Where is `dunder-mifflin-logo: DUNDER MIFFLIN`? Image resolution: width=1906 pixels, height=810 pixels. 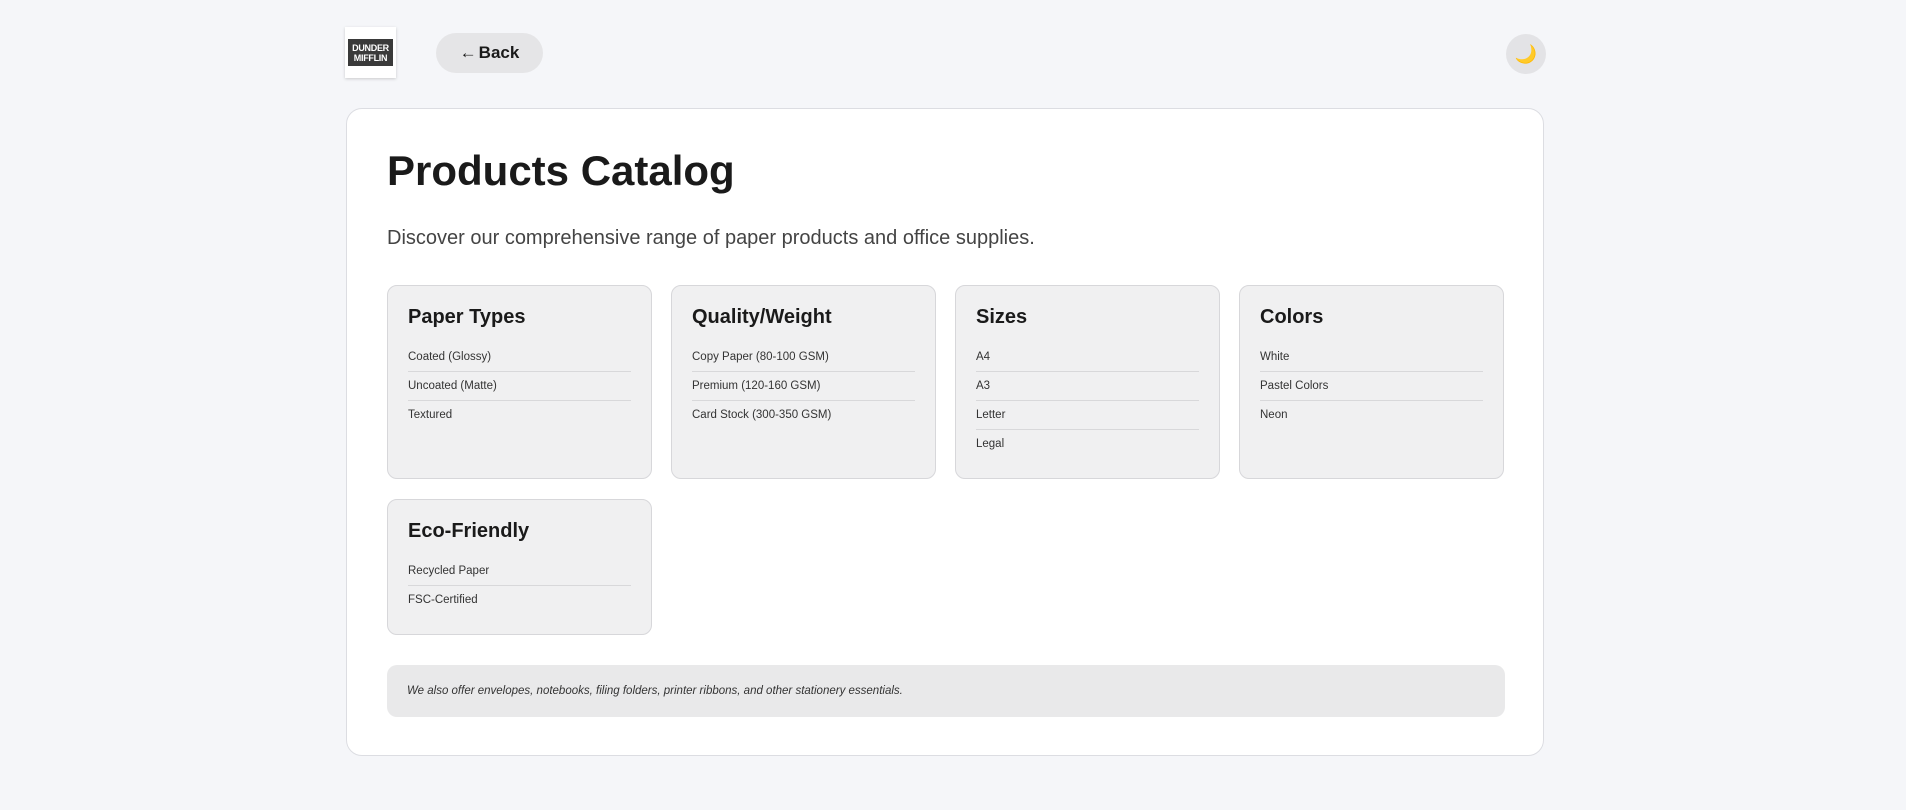
dunder-mifflin-logo: DUNDER MIFFLIN is located at coordinates (370, 52).